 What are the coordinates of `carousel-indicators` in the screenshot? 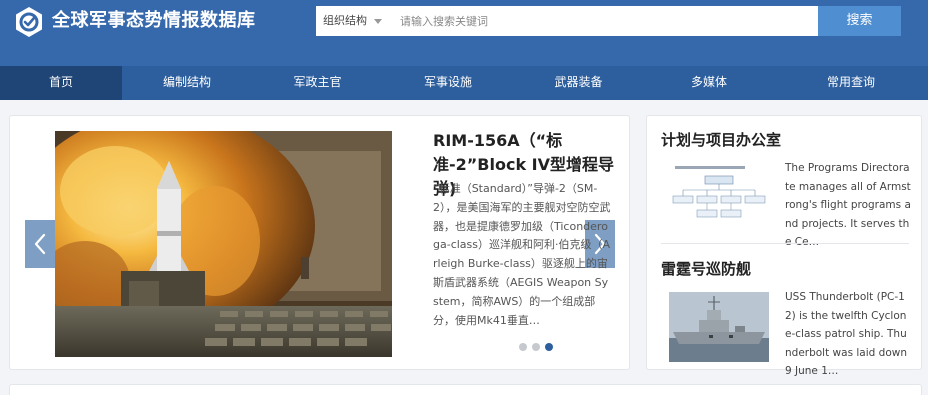 It's located at (538, 347).